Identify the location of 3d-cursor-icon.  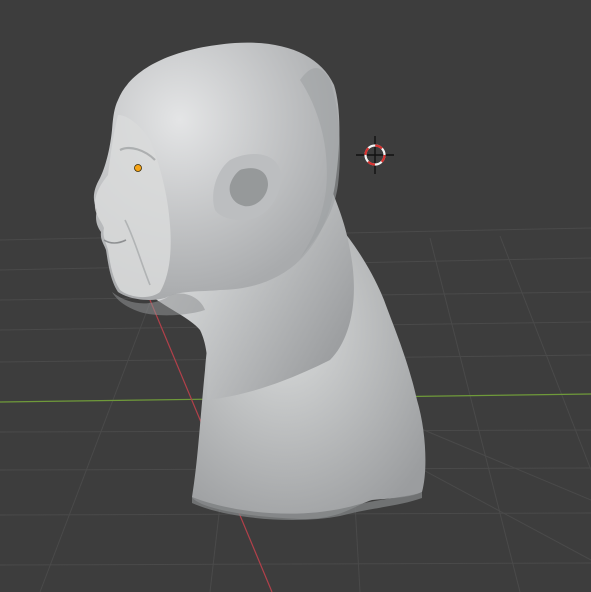
(375, 155).